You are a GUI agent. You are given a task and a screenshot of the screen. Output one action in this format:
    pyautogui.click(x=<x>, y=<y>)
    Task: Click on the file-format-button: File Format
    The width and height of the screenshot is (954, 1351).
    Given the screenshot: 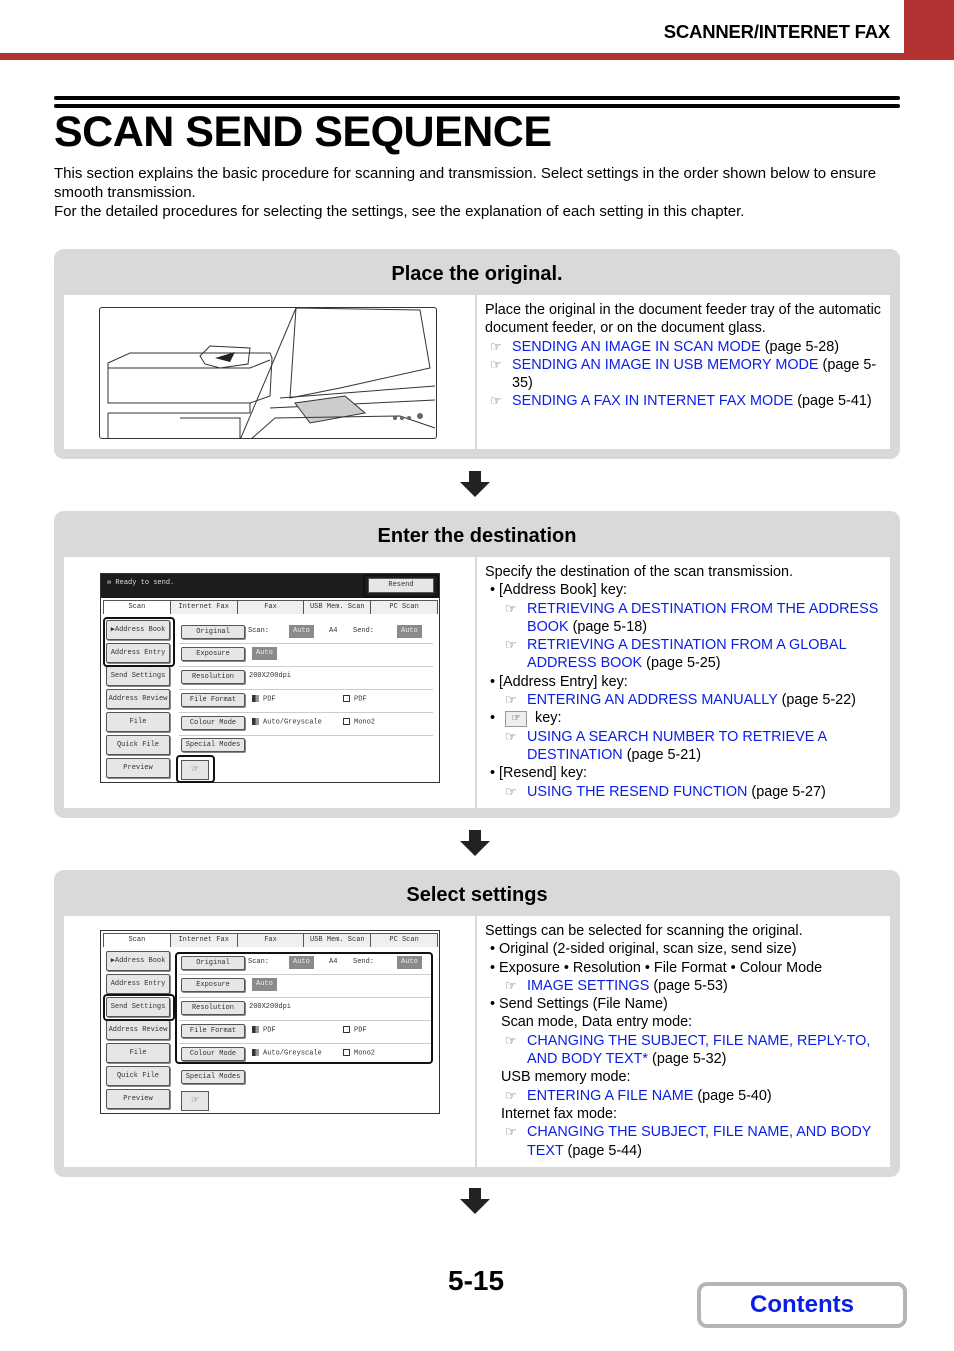 What is the action you would take?
    pyautogui.click(x=213, y=700)
    